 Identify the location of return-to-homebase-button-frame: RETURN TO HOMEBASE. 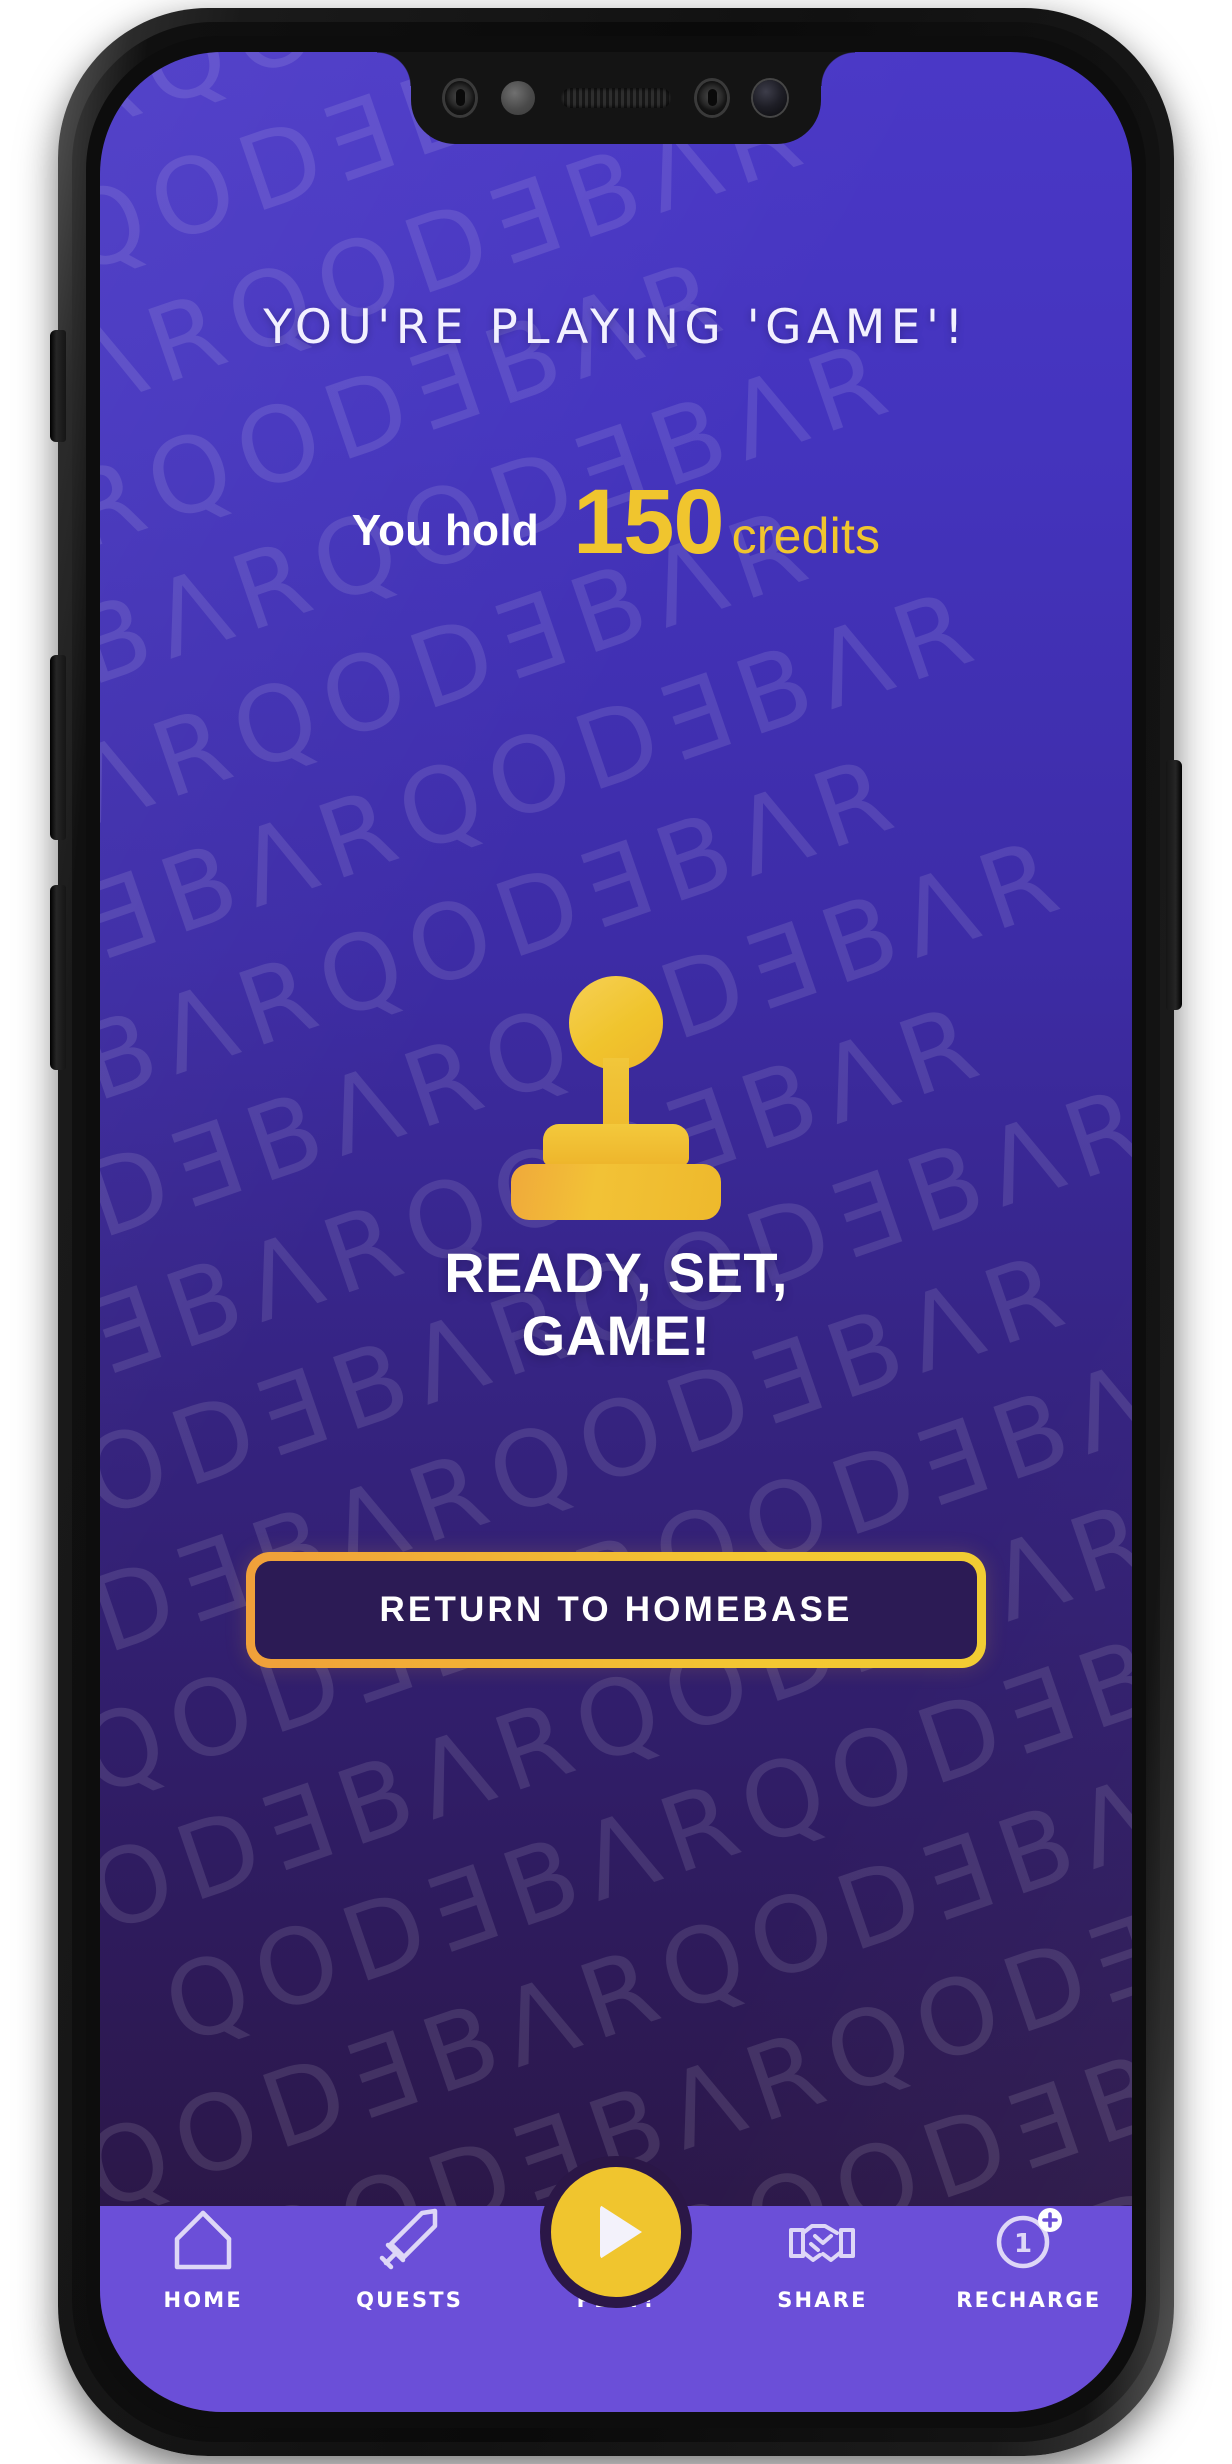
(616, 1610).